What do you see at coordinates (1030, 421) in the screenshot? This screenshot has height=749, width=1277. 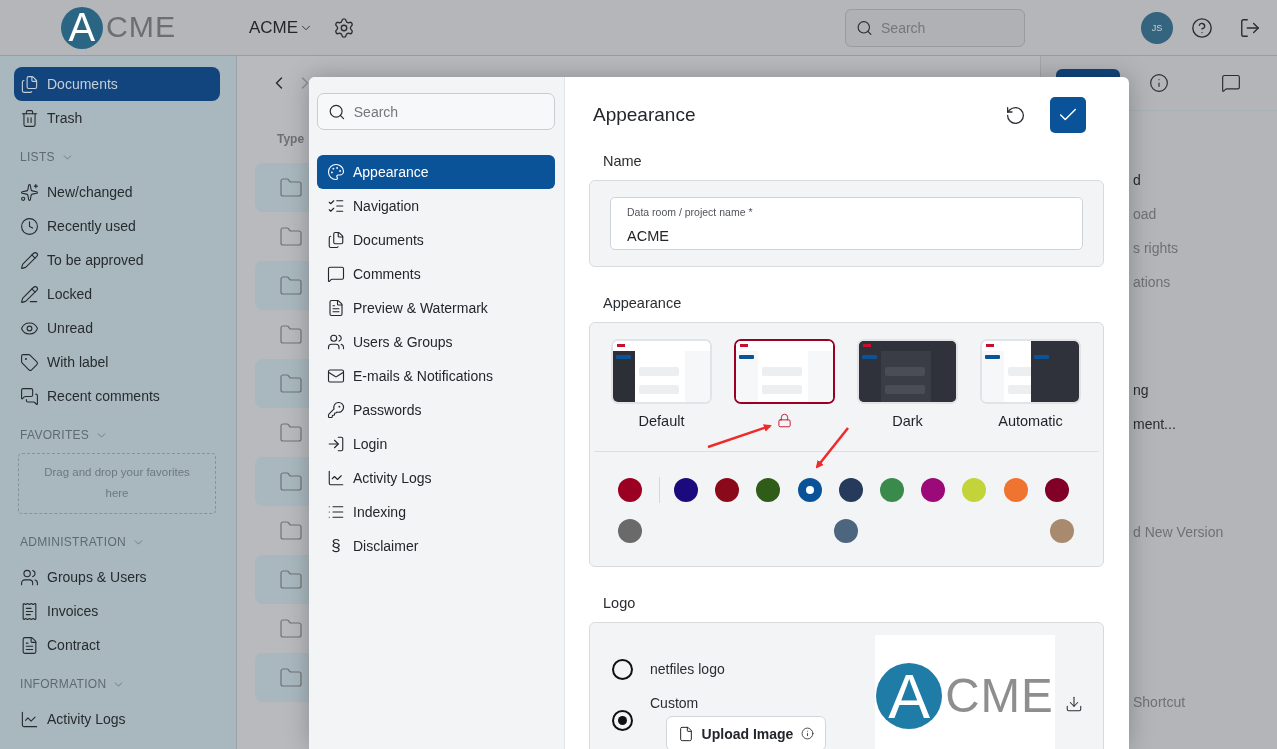 I see `theme-label: Automatic` at bounding box center [1030, 421].